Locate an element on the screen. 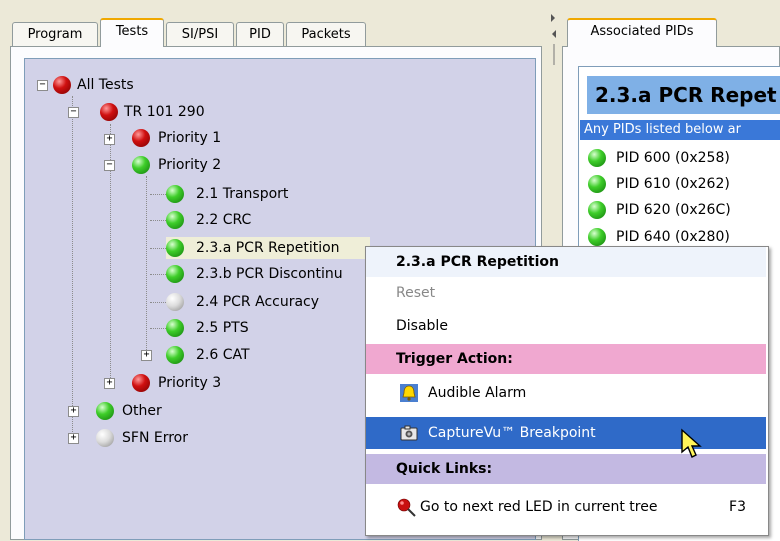  menu-item-capturevu-breakpoint: CaptureVu™ Breakpoint is located at coordinates (566, 433).